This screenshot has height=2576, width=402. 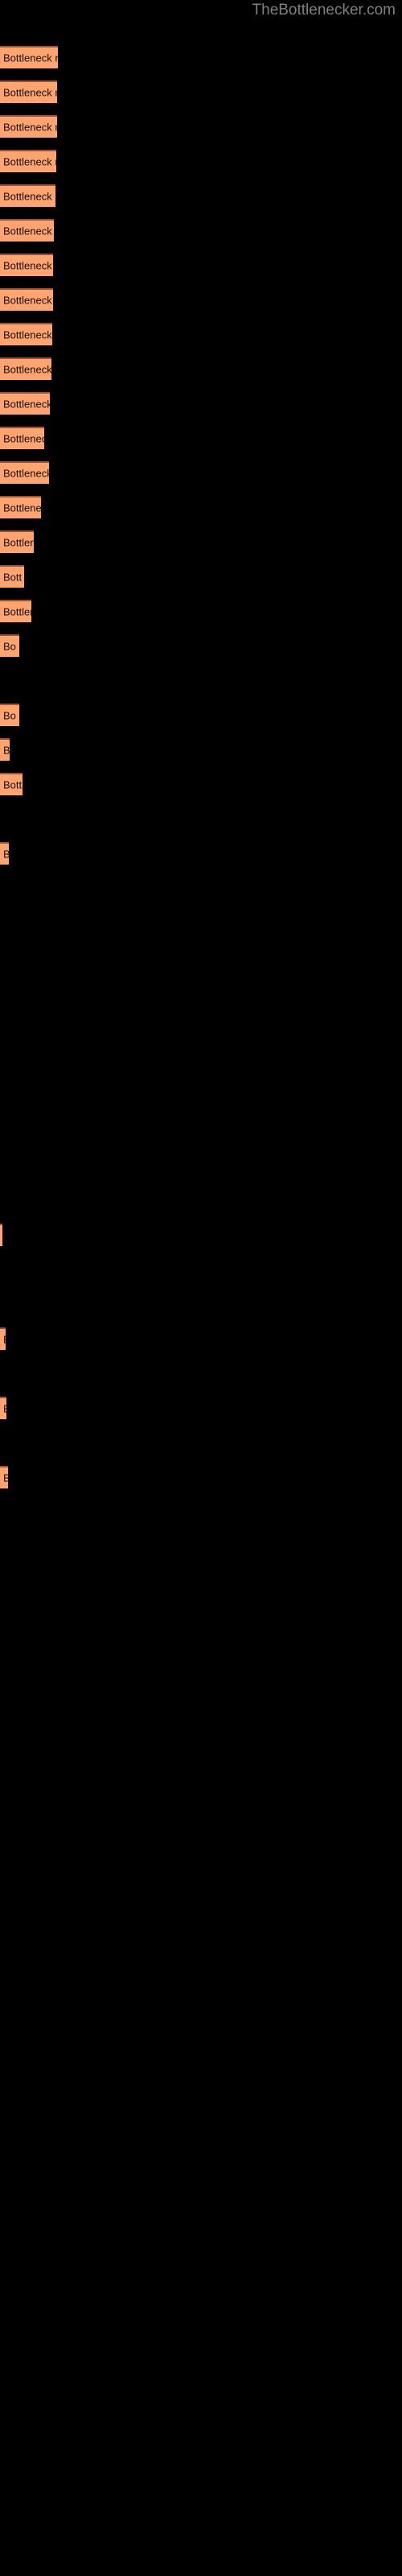 What do you see at coordinates (324, 10) in the screenshot?
I see `page-title: TheBottlenecker.com` at bounding box center [324, 10].